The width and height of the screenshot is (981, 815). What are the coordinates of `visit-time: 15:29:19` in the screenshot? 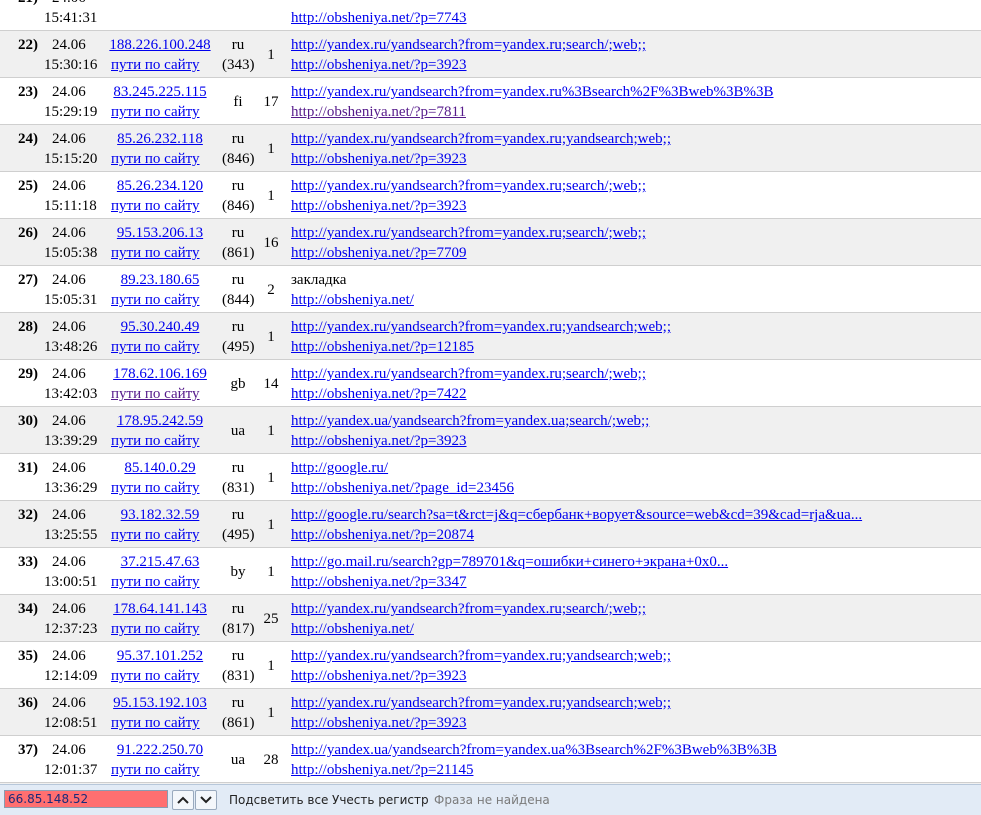 It's located at (71, 112).